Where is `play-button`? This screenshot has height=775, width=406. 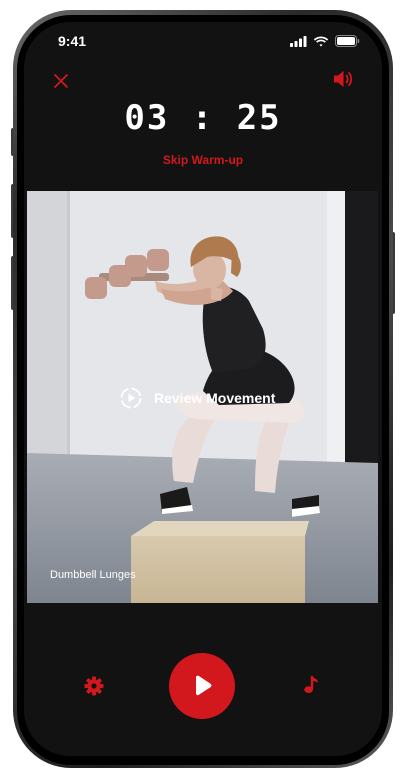
play-button is located at coordinates (202, 686).